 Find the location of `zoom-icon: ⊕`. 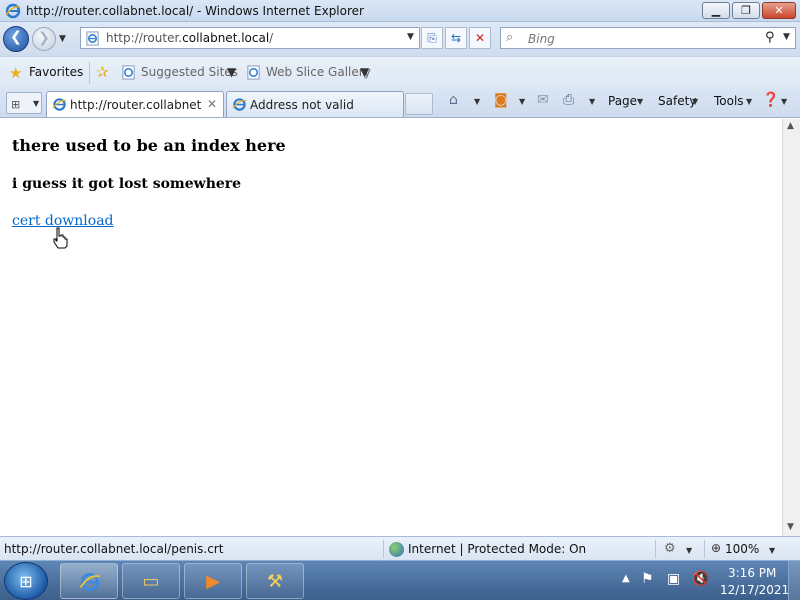

zoom-icon: ⊕ is located at coordinates (716, 548).